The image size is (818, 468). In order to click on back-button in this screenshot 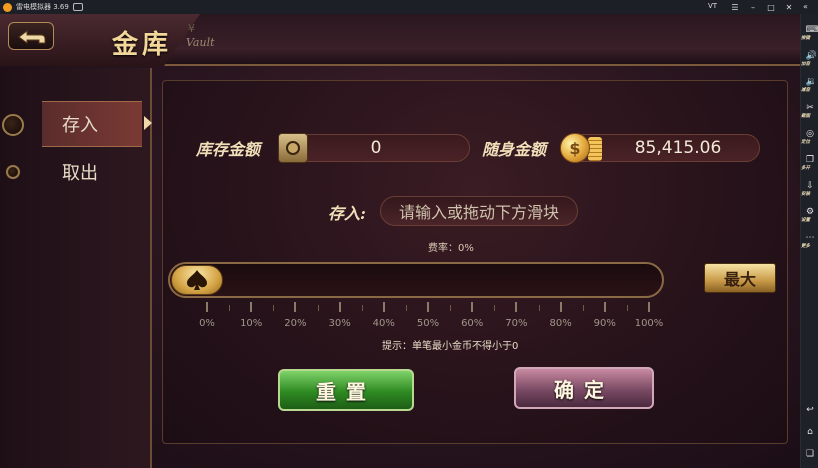, I will do `click(31, 36)`.